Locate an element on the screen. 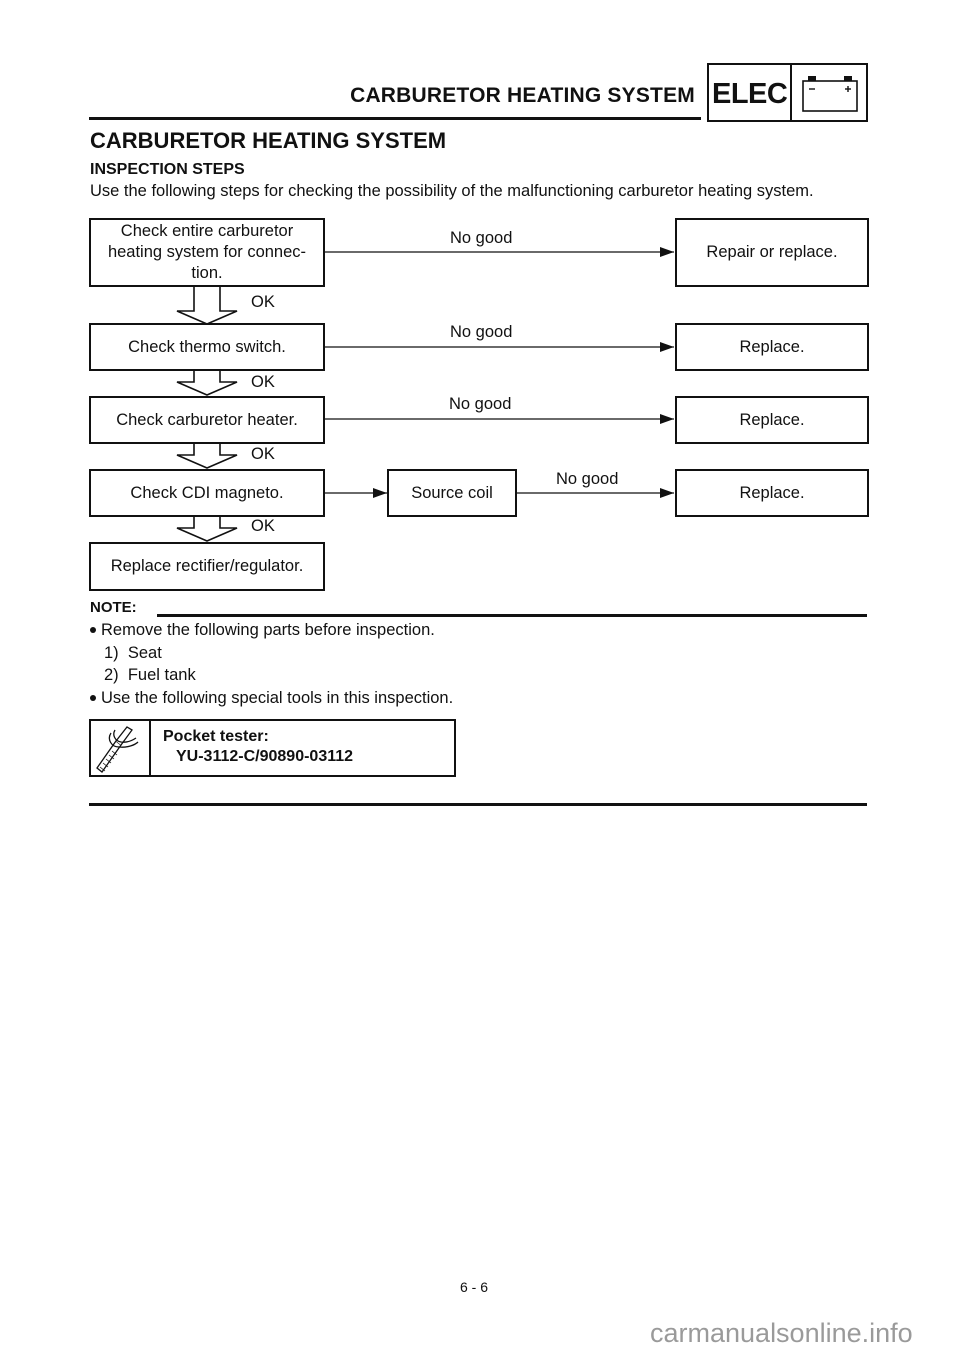  section-subtitle: INSPECTION STEPS is located at coordinates (167, 169).